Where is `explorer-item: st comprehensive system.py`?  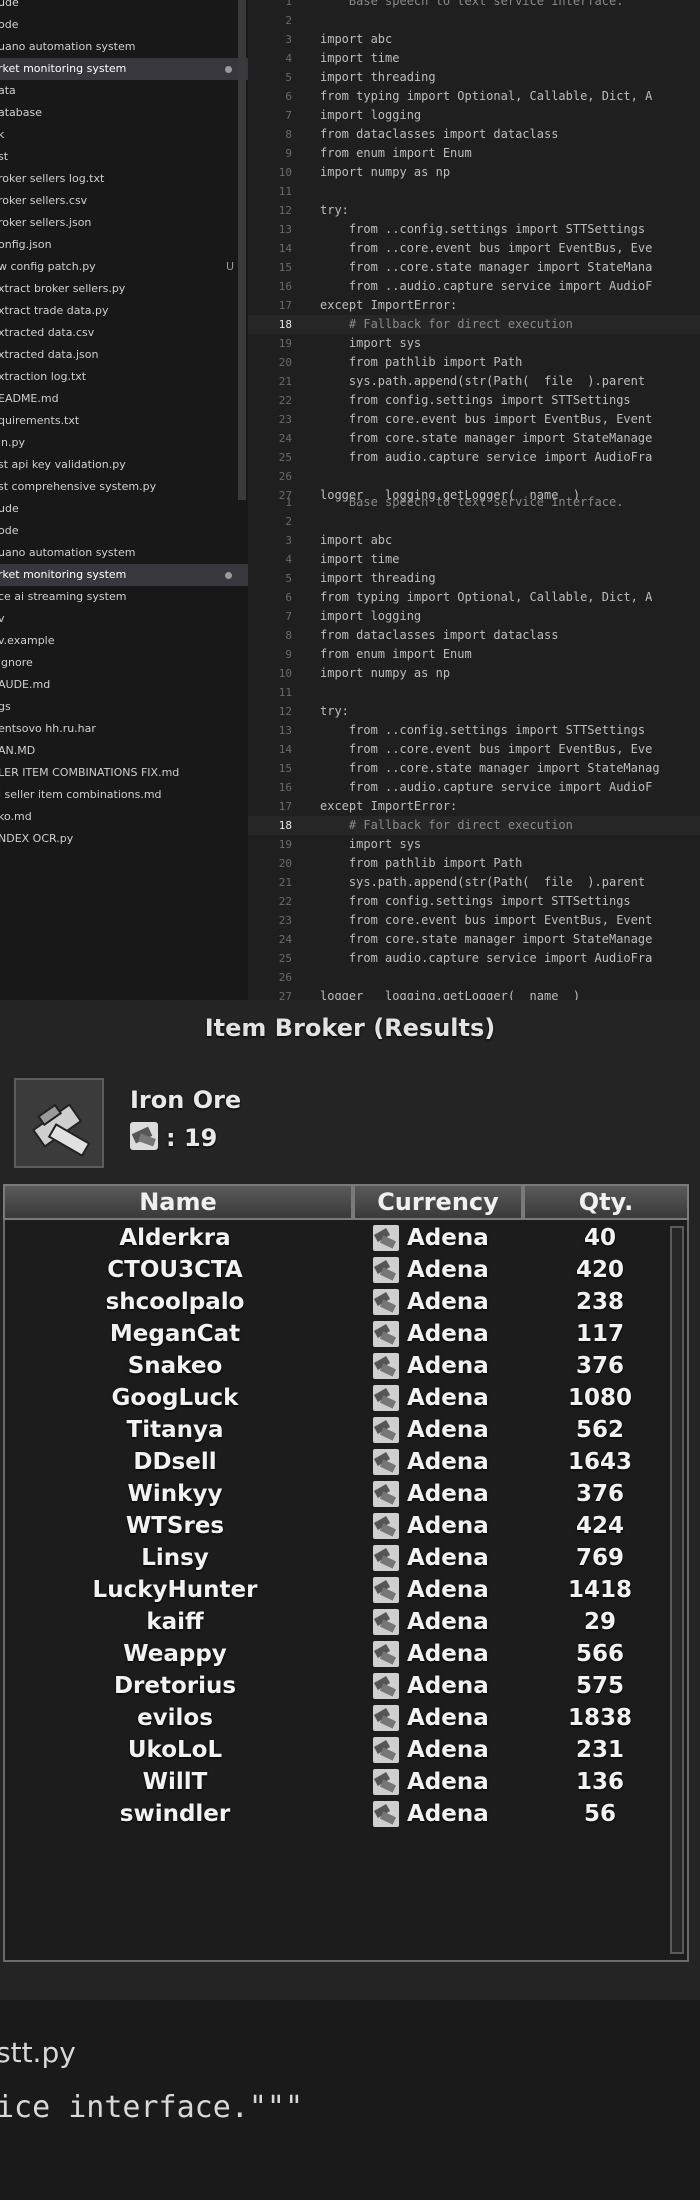
explorer-item: st comprehensive system.py is located at coordinates (124, 487).